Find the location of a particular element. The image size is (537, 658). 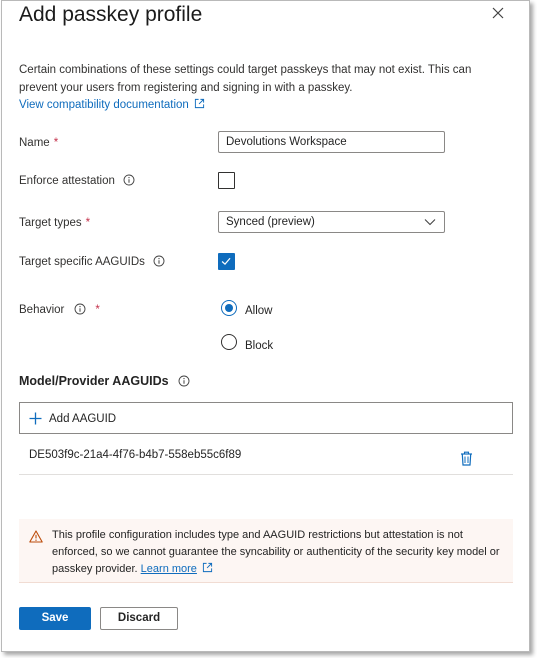

close-icon is located at coordinates (498, 13).